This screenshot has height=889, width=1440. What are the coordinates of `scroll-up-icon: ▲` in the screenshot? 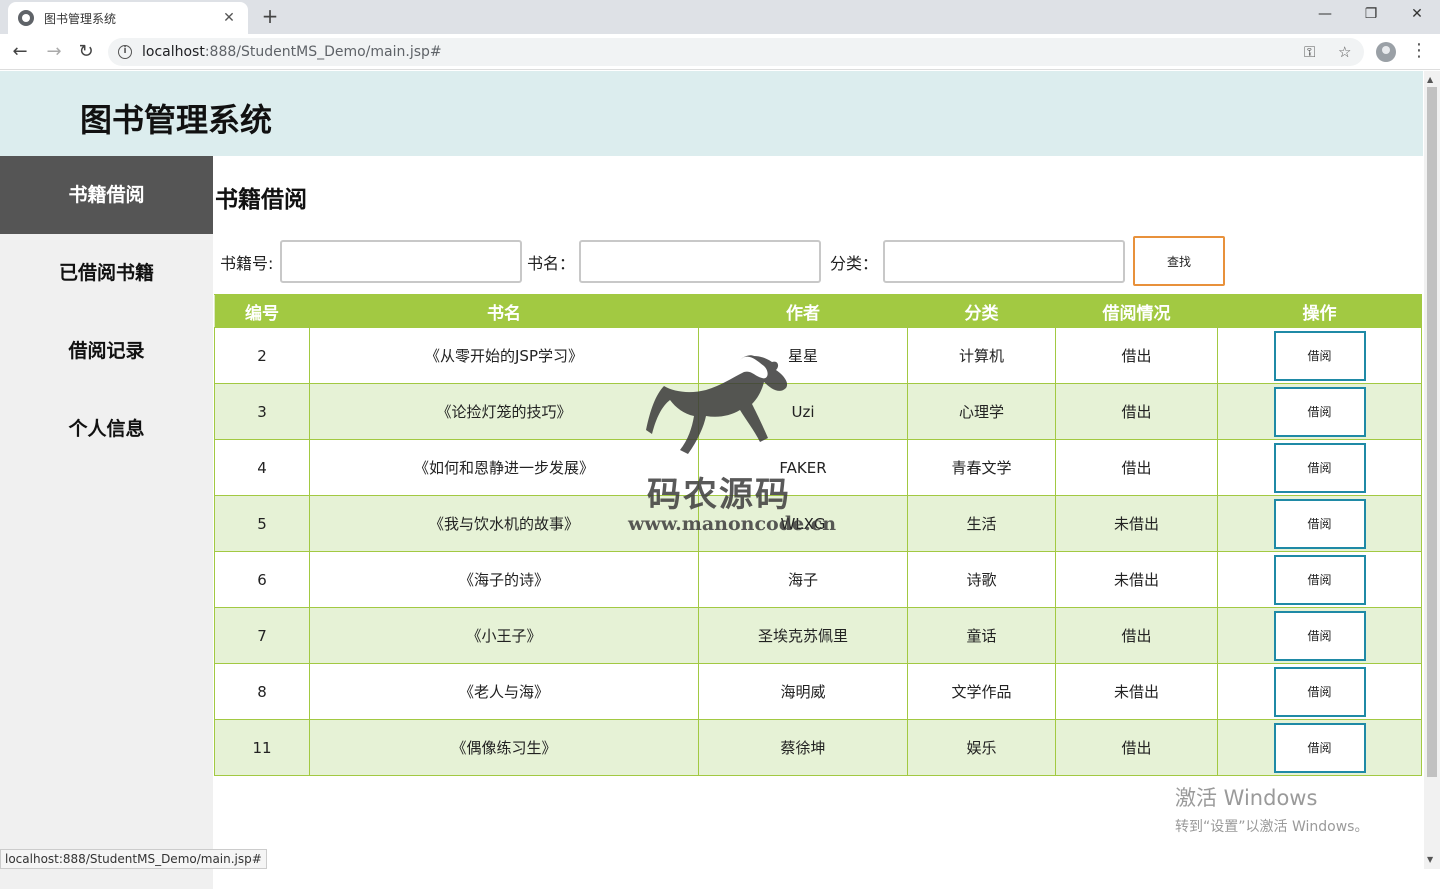 It's located at (1430, 79).